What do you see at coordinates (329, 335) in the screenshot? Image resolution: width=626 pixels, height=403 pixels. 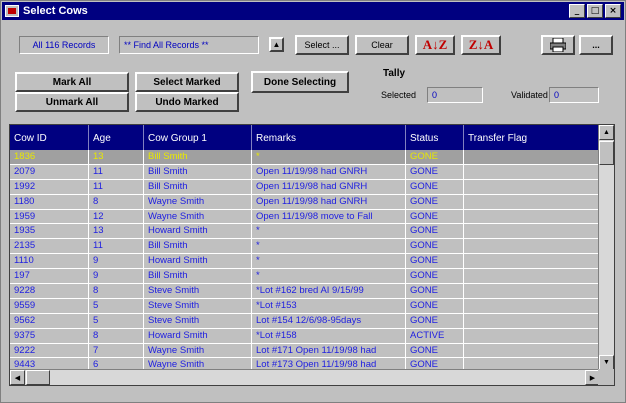 I see `table-cell: *Lot #158` at bounding box center [329, 335].